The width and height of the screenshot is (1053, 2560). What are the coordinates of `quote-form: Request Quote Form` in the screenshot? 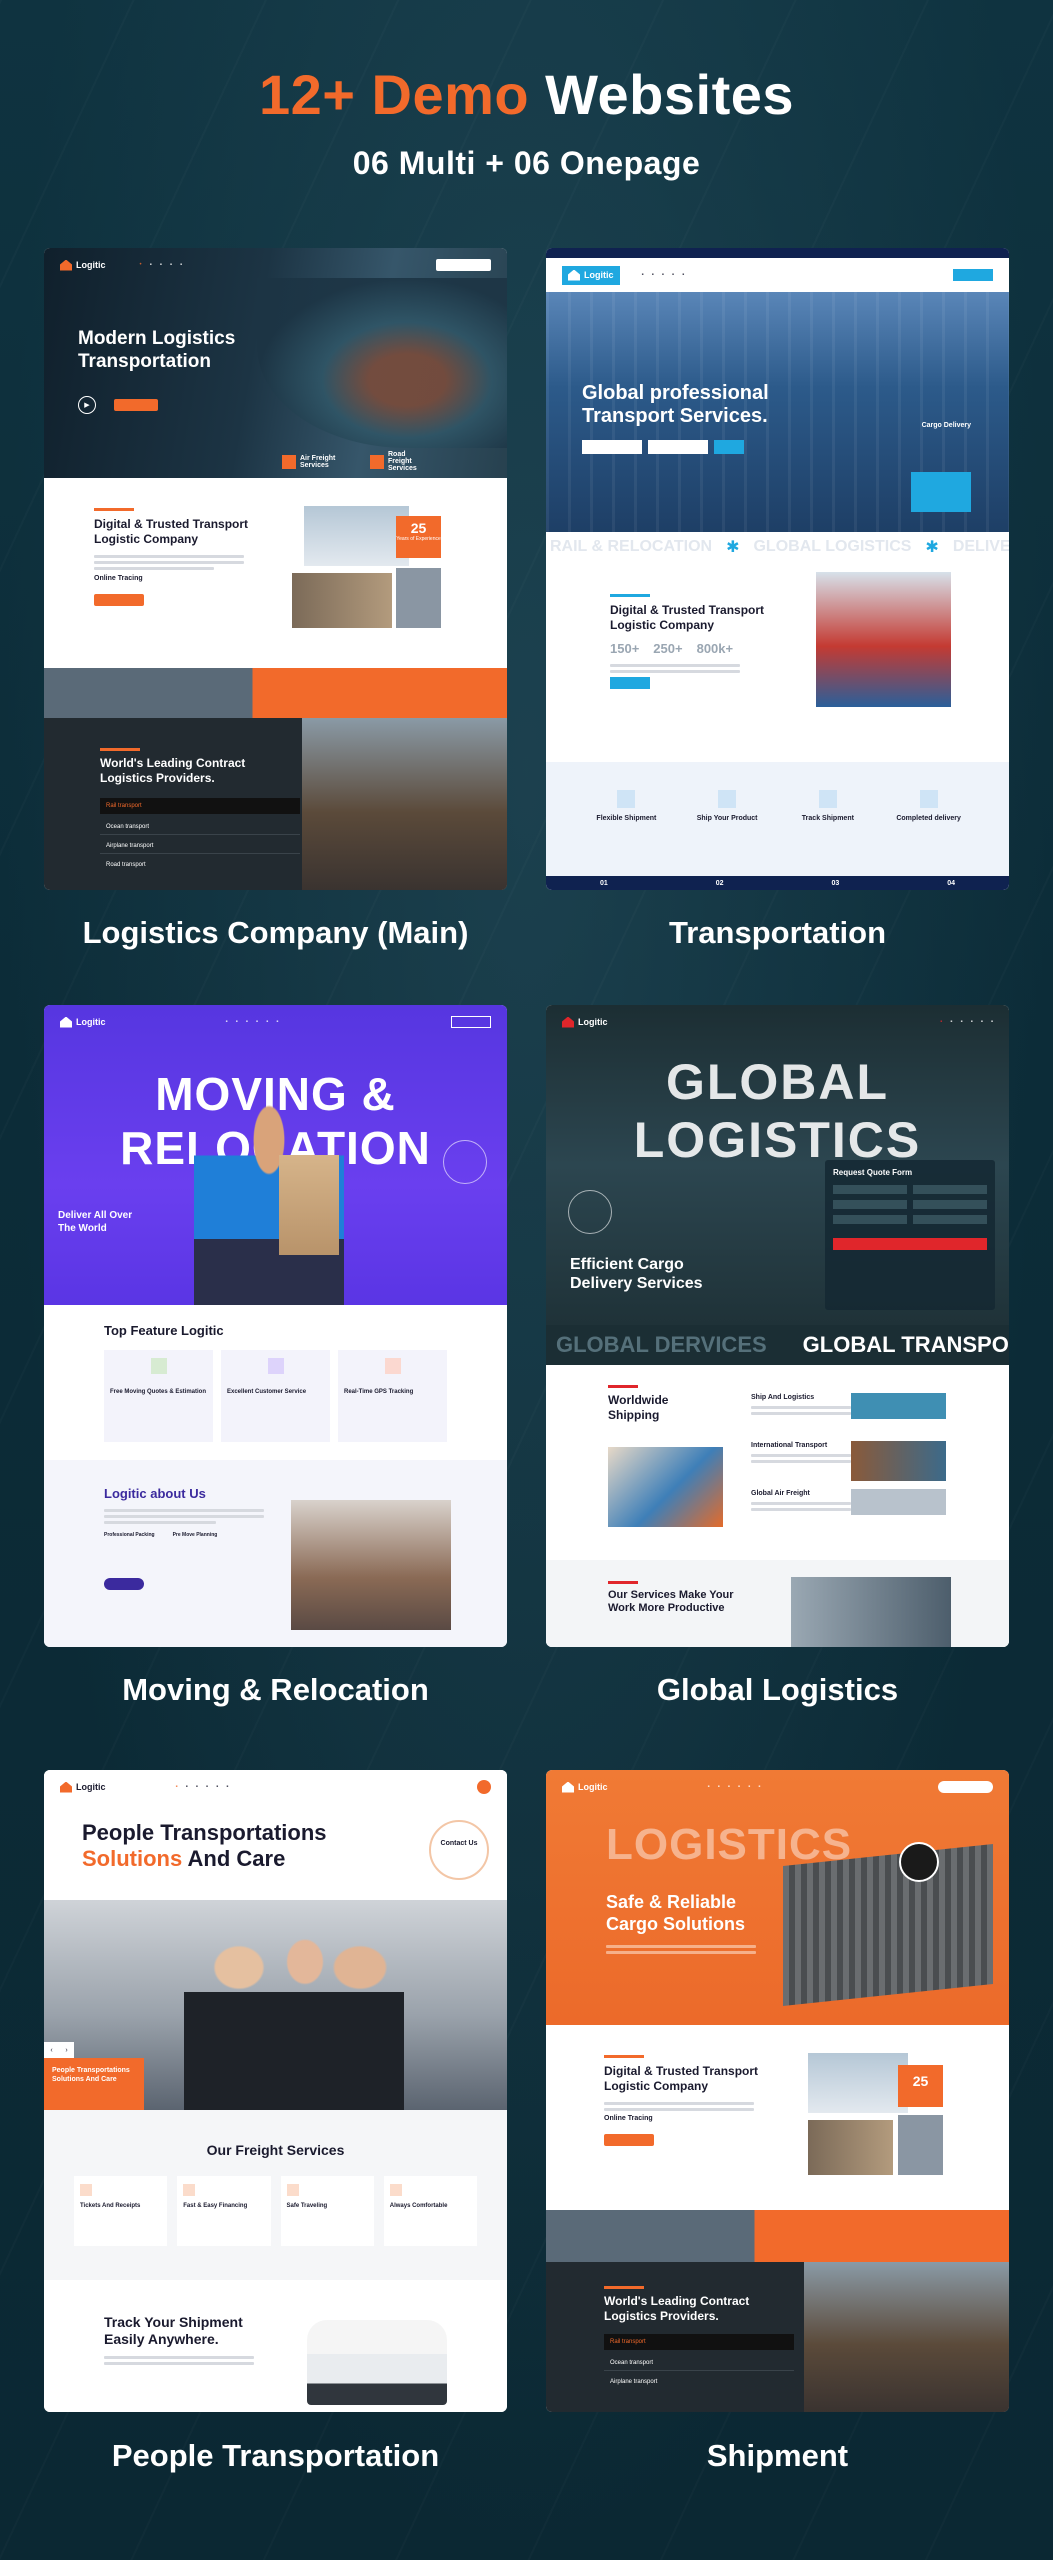 It's located at (910, 1235).